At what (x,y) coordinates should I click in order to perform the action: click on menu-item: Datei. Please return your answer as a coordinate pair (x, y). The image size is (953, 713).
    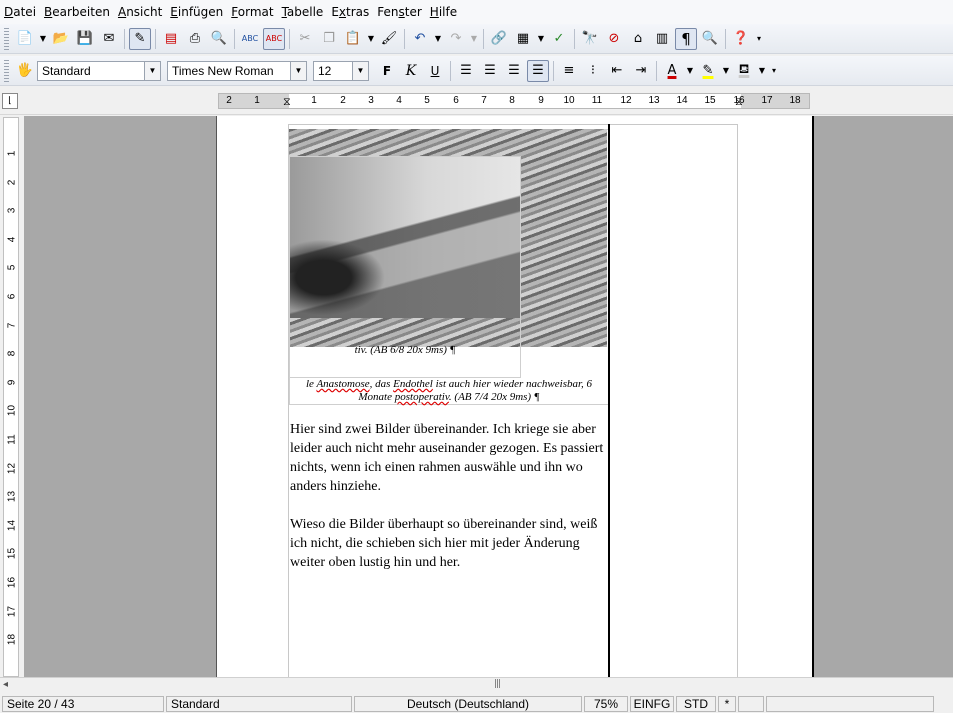
    Looking at the image, I should click on (22, 12).